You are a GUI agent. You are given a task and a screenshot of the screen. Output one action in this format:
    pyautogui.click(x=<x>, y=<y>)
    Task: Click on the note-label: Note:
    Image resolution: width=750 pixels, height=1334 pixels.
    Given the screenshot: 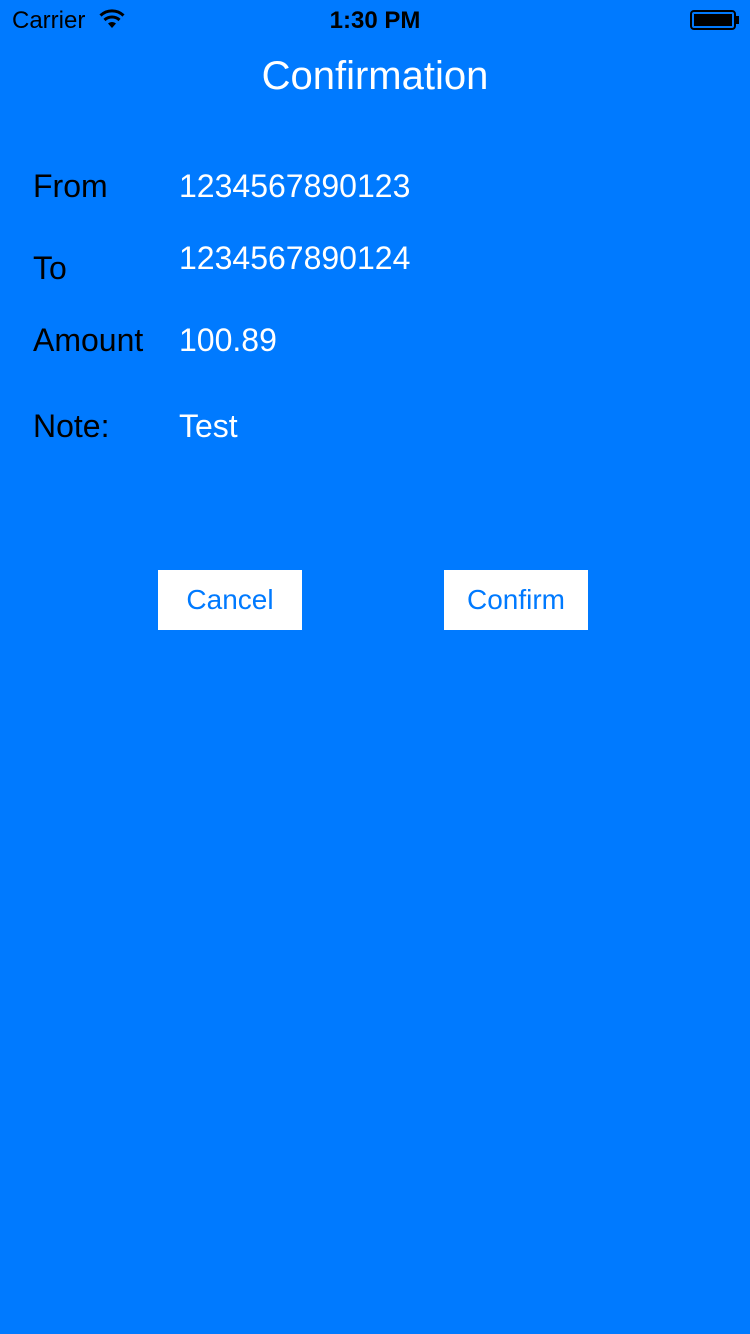 What is the action you would take?
    pyautogui.click(x=71, y=426)
    